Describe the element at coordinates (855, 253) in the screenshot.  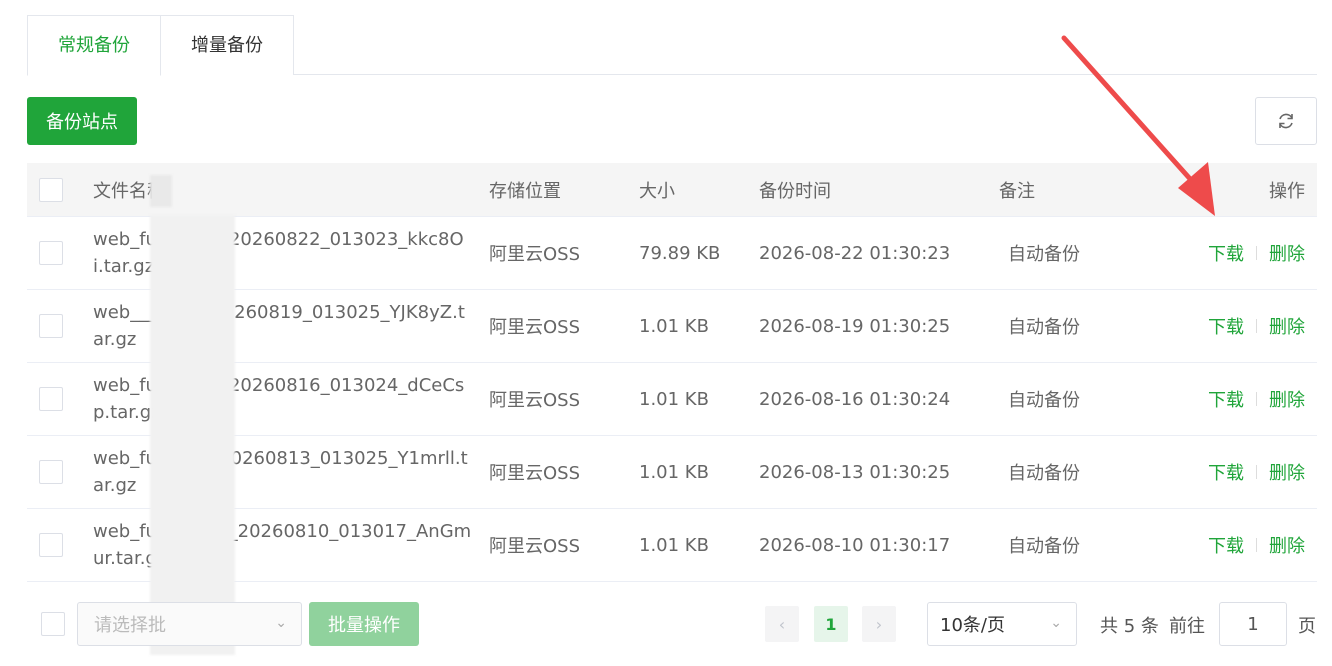
I see `backup-time: 2026-08-22 01:30:23` at that location.